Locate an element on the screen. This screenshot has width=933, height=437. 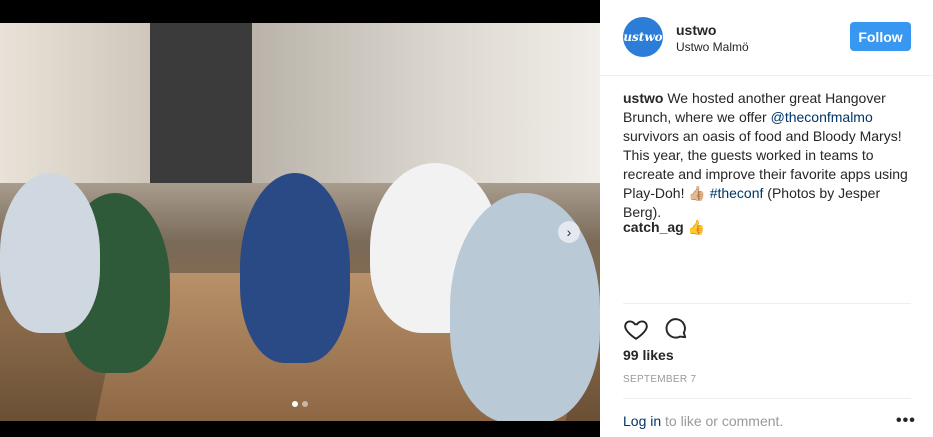
login-prompt: Log in to like or comment. is located at coordinates (703, 421).